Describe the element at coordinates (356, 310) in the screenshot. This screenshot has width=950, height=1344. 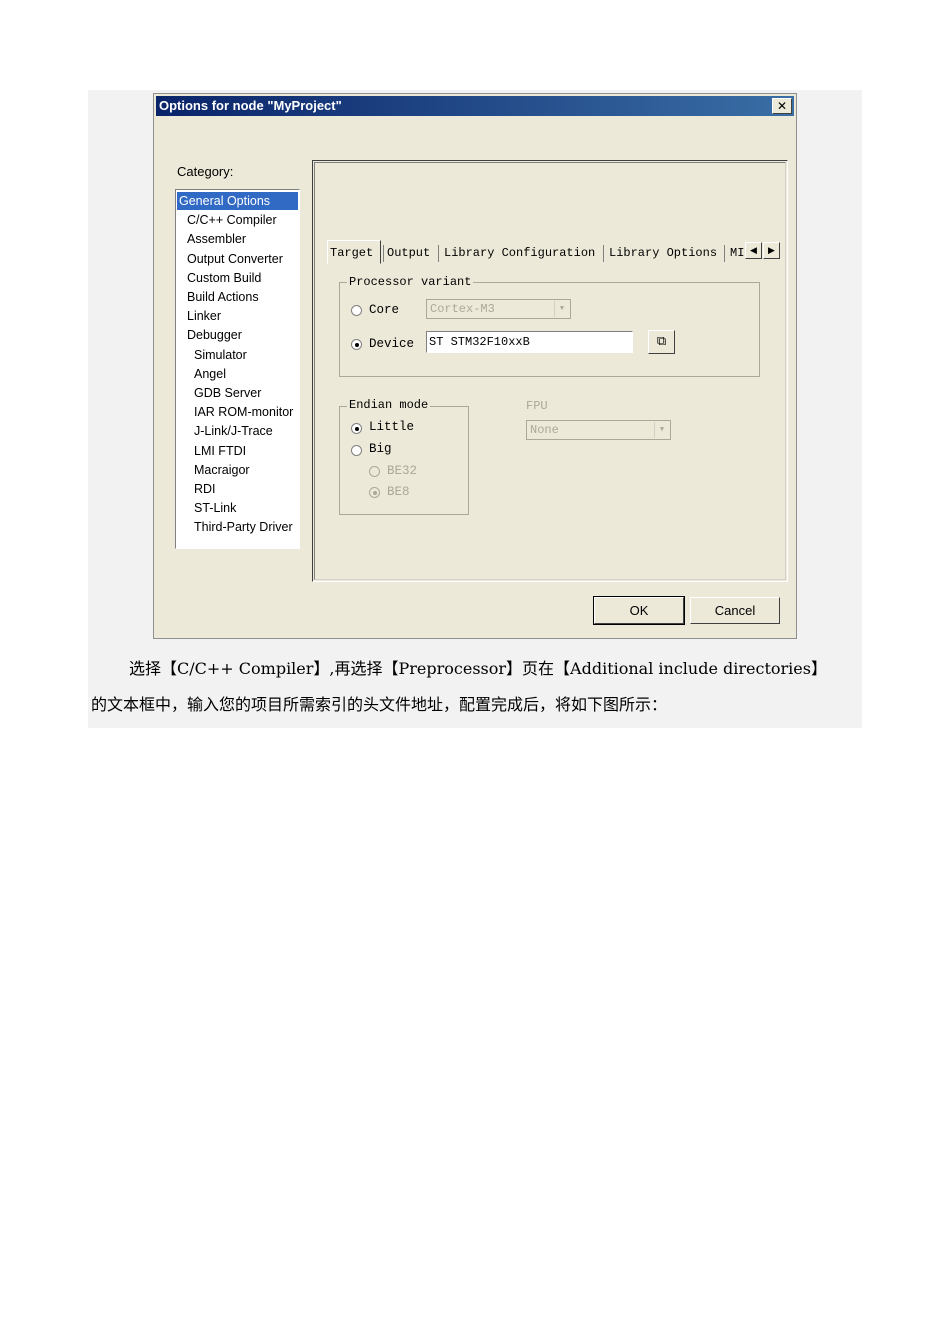
I see `core-radio` at that location.